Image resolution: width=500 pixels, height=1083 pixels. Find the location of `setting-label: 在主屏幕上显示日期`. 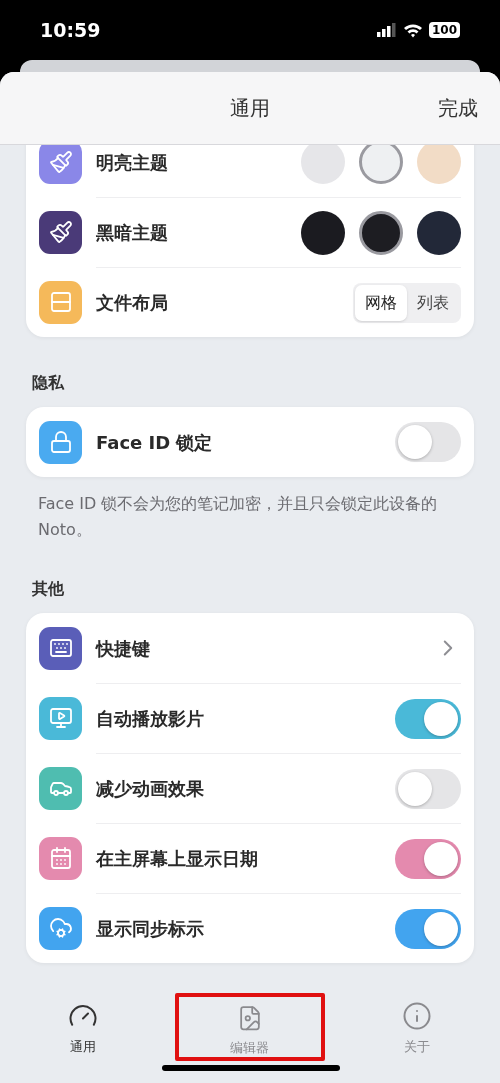

setting-label: 在主屏幕上显示日期 is located at coordinates (177, 859).